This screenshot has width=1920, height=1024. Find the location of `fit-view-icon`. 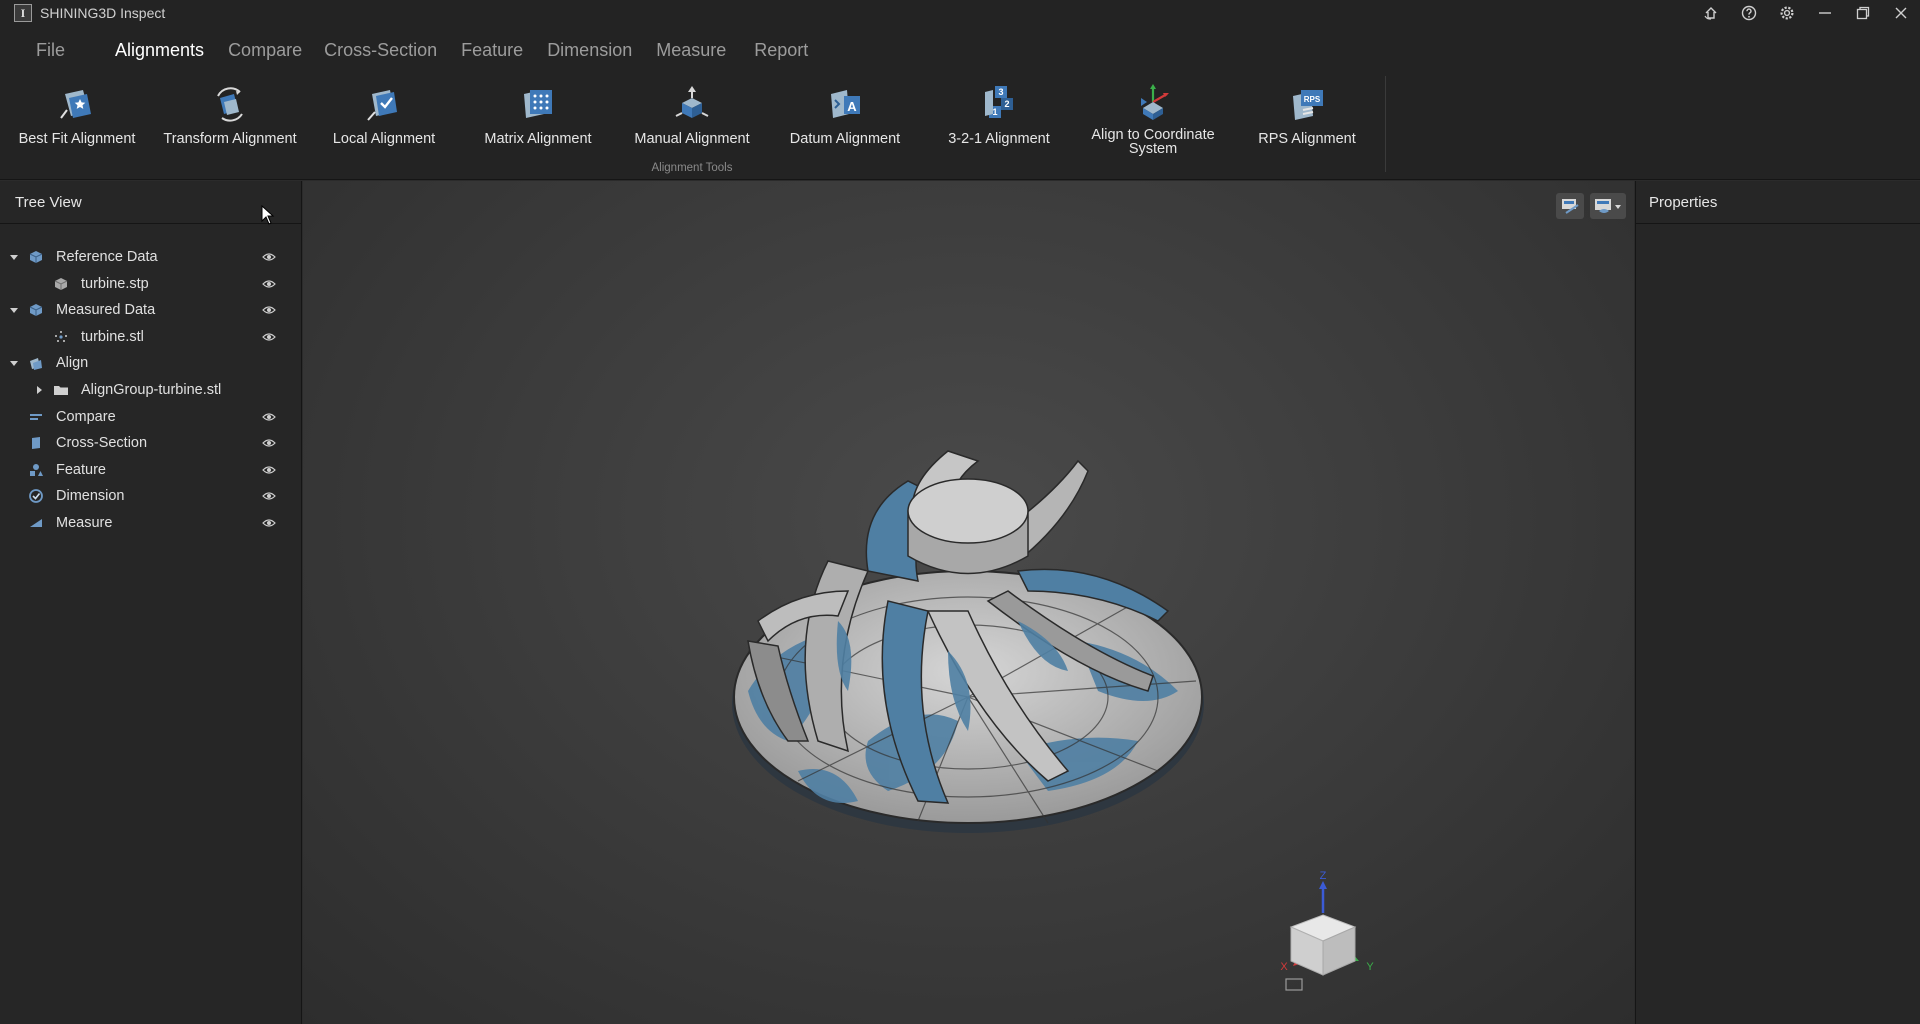

fit-view-icon is located at coordinates (1294, 984).